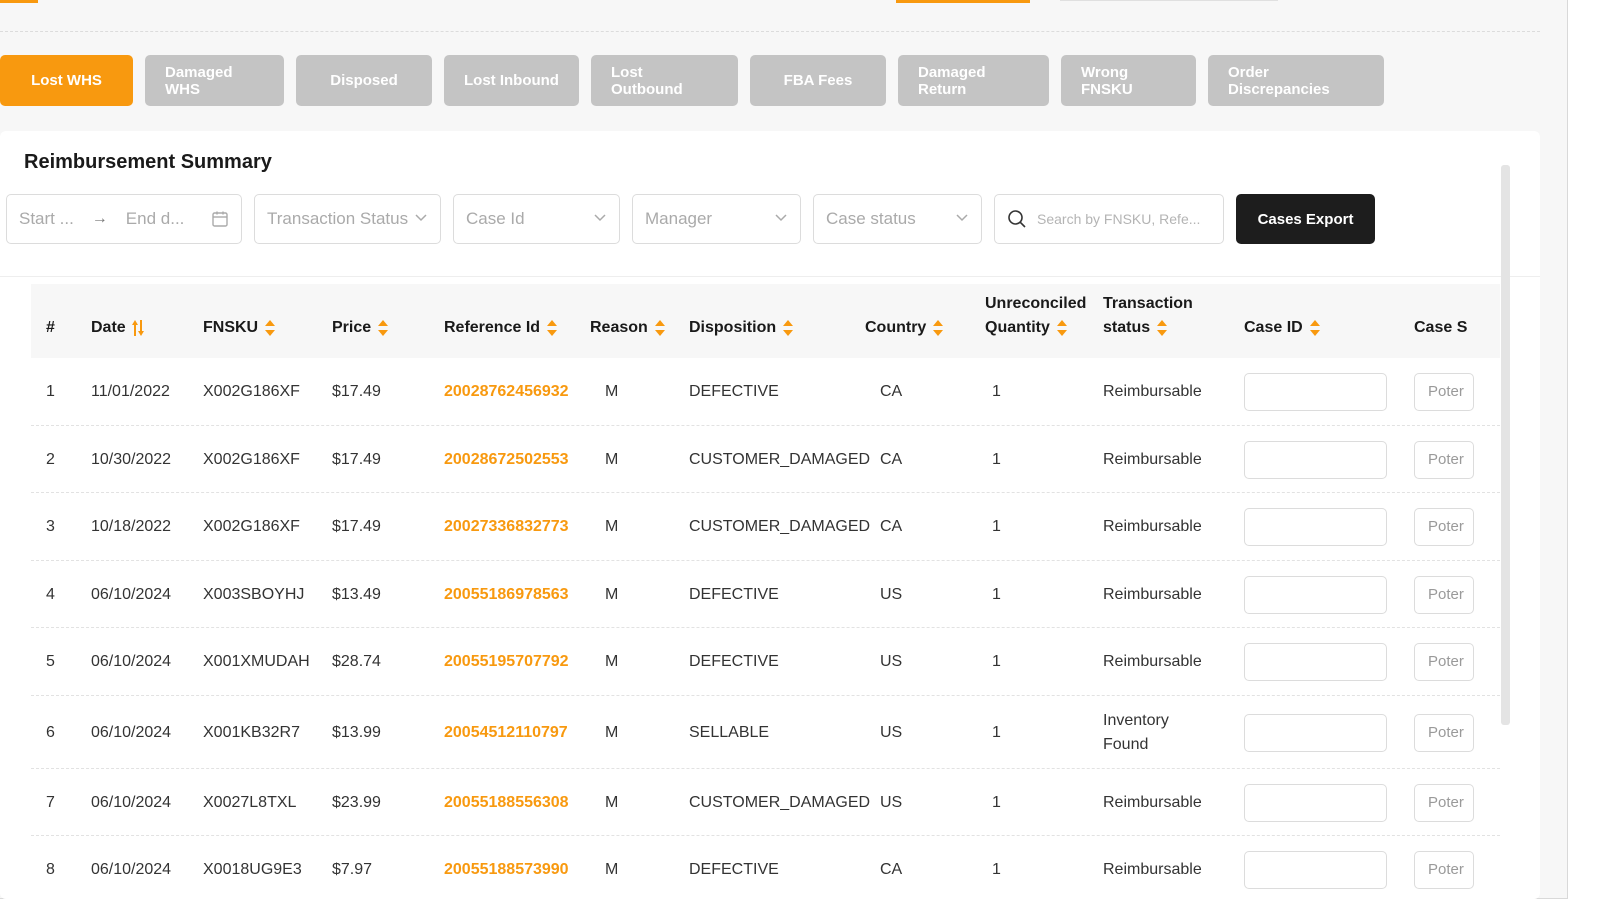  Describe the element at coordinates (50, 732) in the screenshot. I see `row-number: 6` at that location.